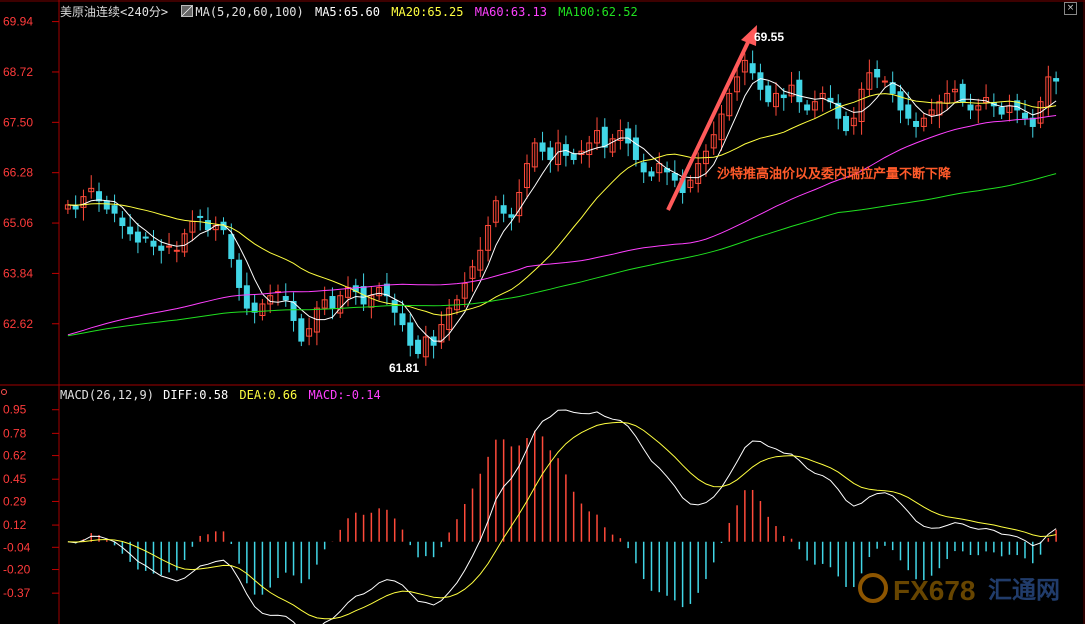 This screenshot has width=1085, height=624. Describe the element at coordinates (15, 456) in the screenshot. I see `macd-y-tick-label: 0.62` at that location.